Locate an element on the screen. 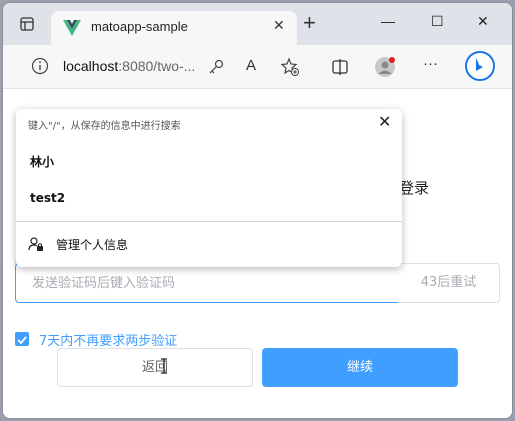 The width and height of the screenshot is (515, 421). text-cursor-icon is located at coordinates (164, 366).